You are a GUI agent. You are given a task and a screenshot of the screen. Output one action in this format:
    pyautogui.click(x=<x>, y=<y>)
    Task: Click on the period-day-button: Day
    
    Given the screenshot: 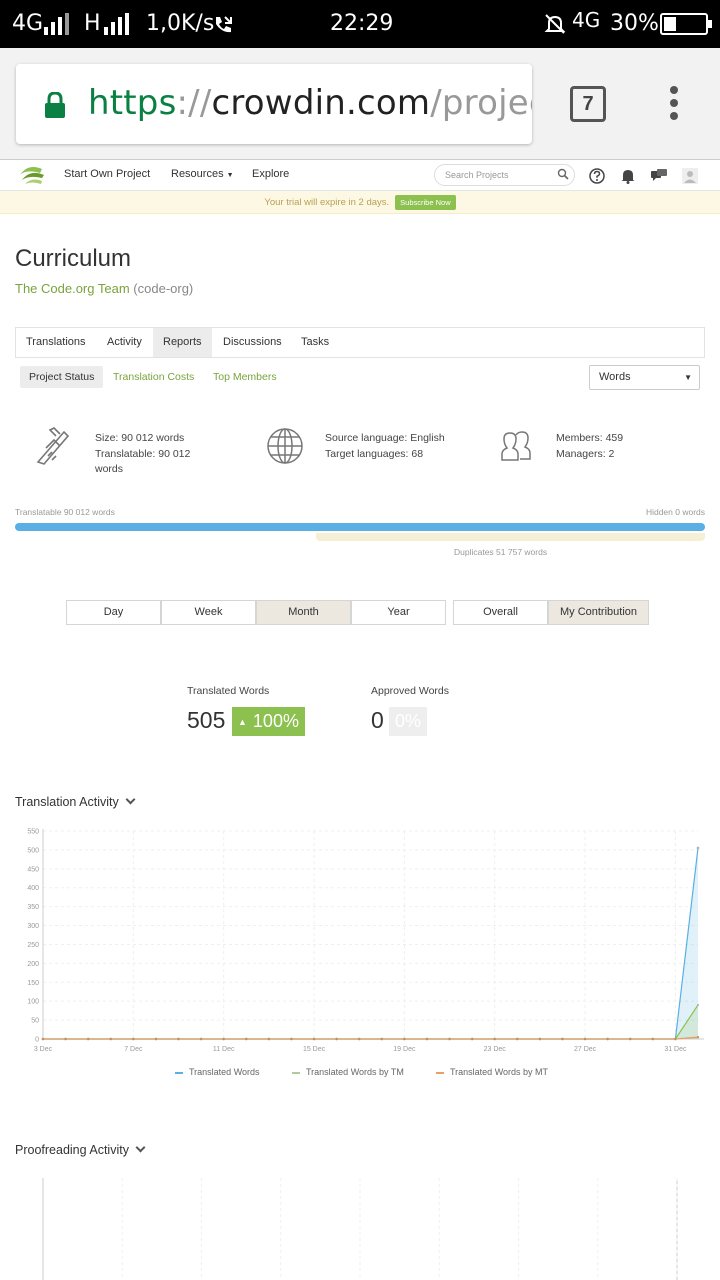 What is the action you would take?
    pyautogui.click(x=113, y=612)
    